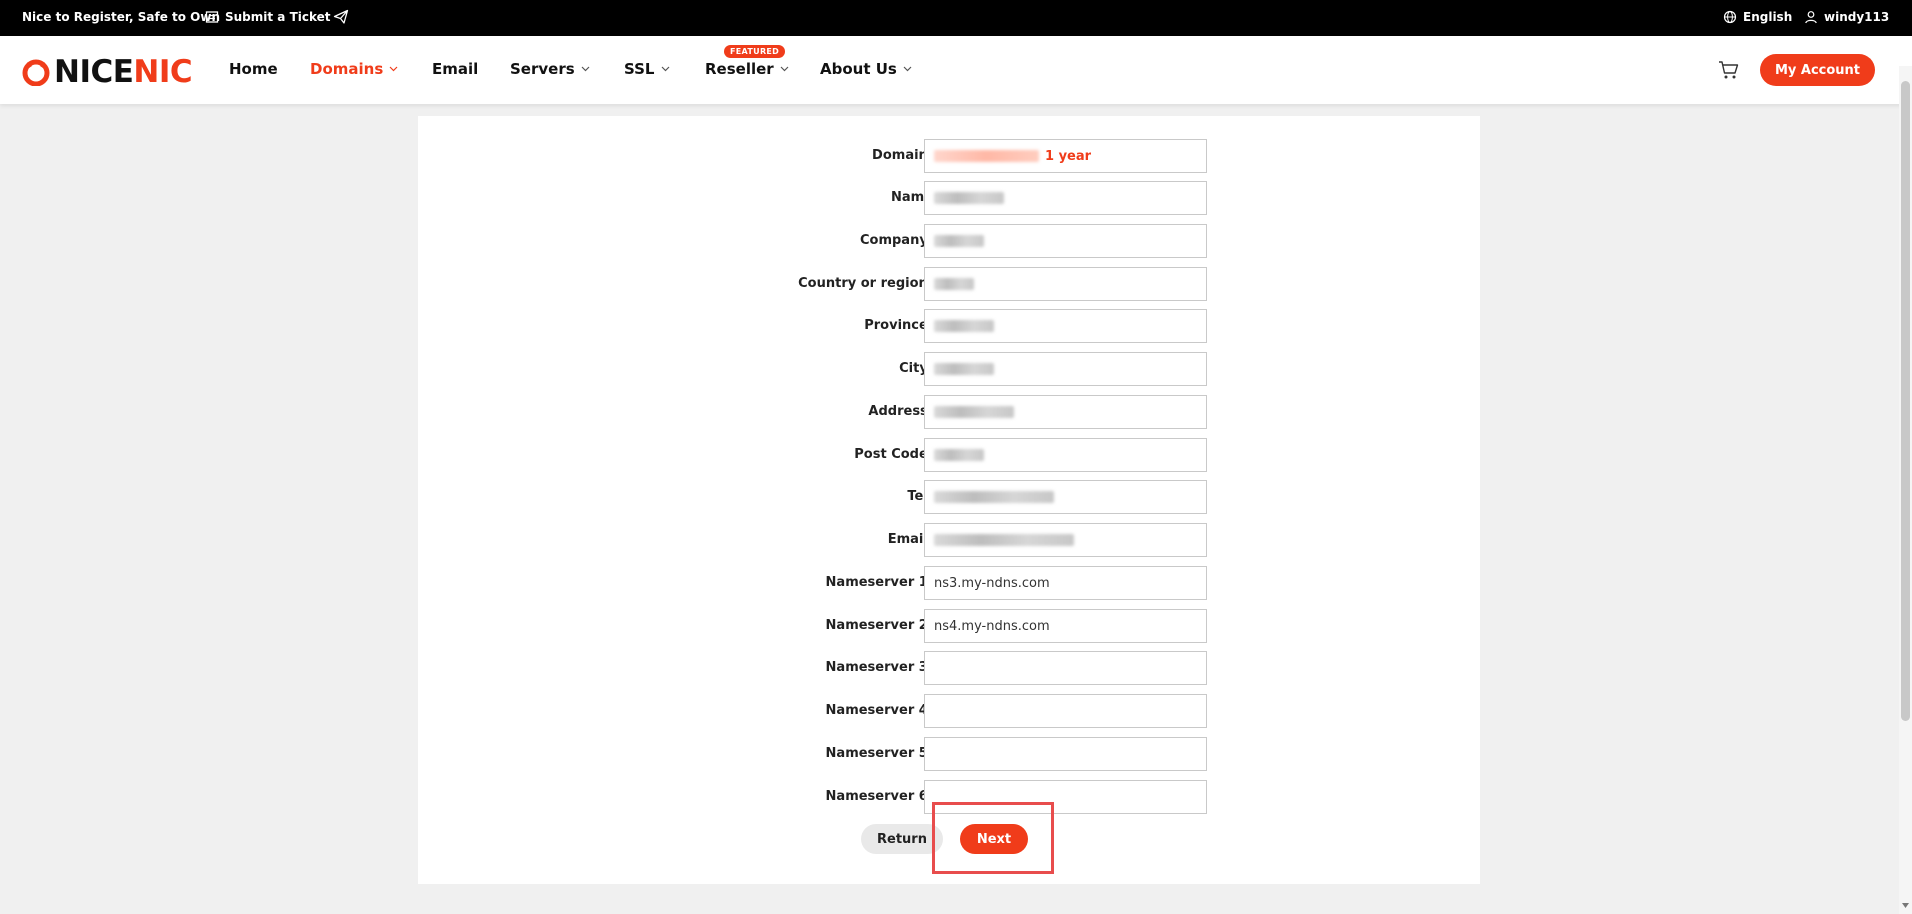 This screenshot has height=914, width=1912. I want to click on domain-term: 1 year, so click(1068, 156).